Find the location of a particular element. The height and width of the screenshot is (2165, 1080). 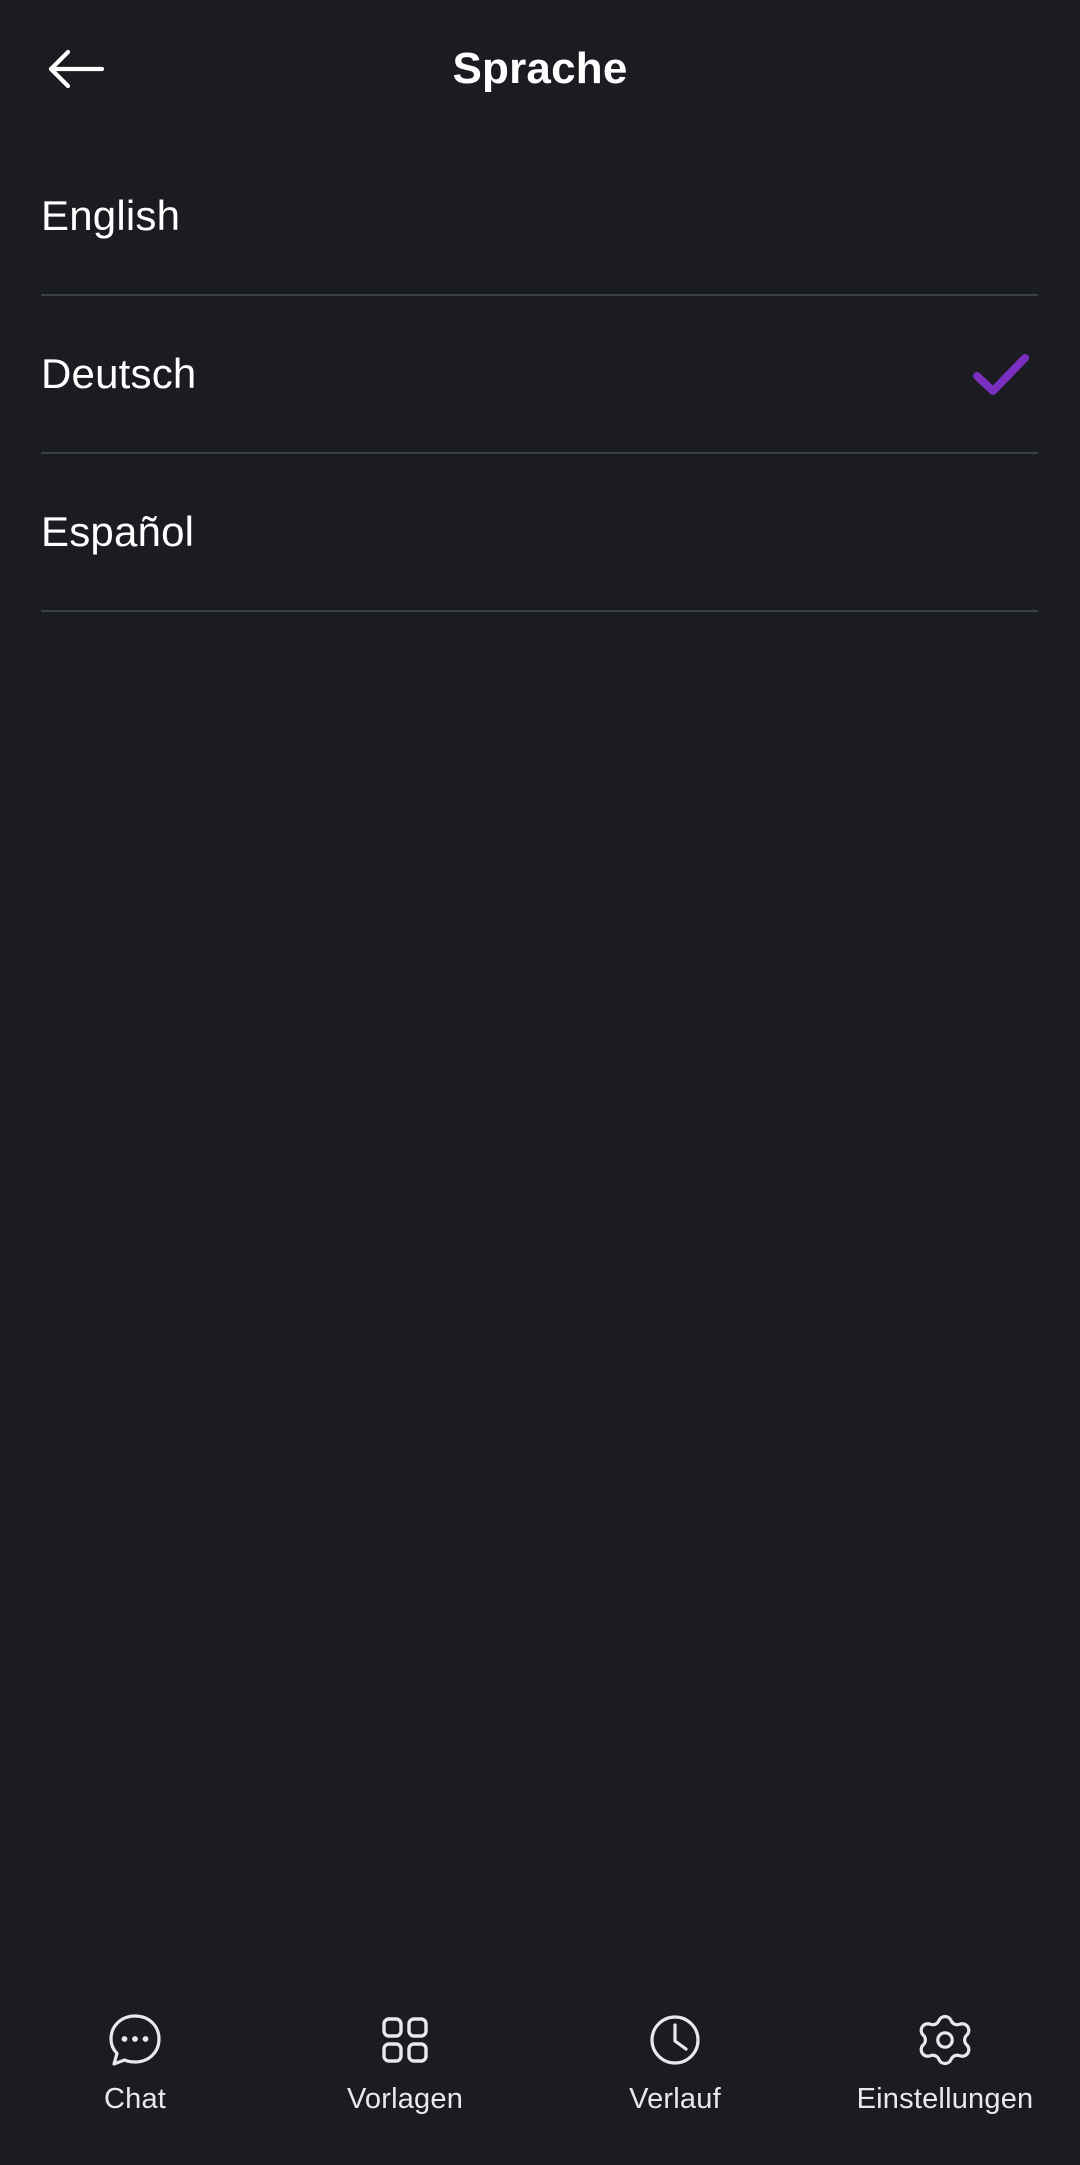

nav-label: Vorlagen is located at coordinates (405, 2099).